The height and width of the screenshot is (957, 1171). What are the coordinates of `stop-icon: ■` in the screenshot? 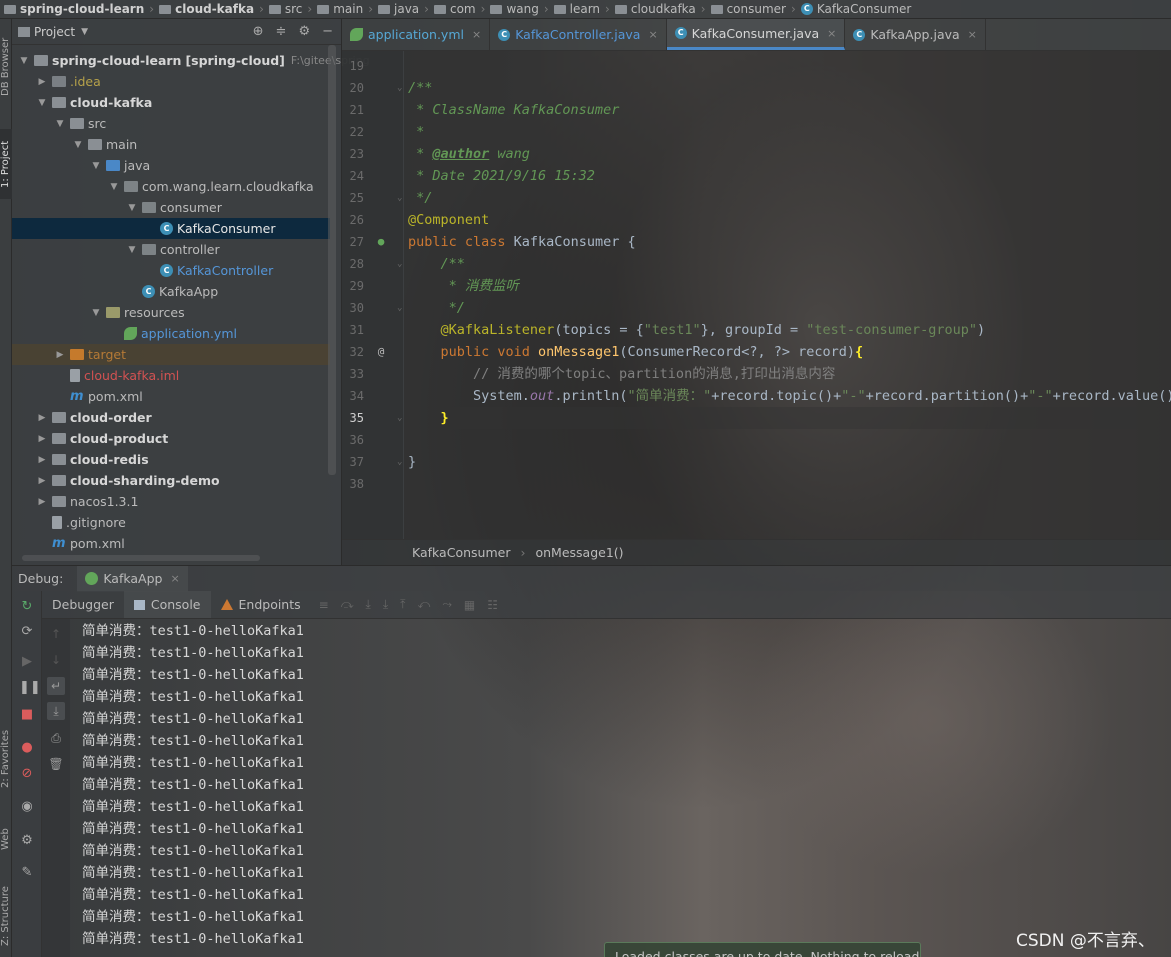 It's located at (27, 715).